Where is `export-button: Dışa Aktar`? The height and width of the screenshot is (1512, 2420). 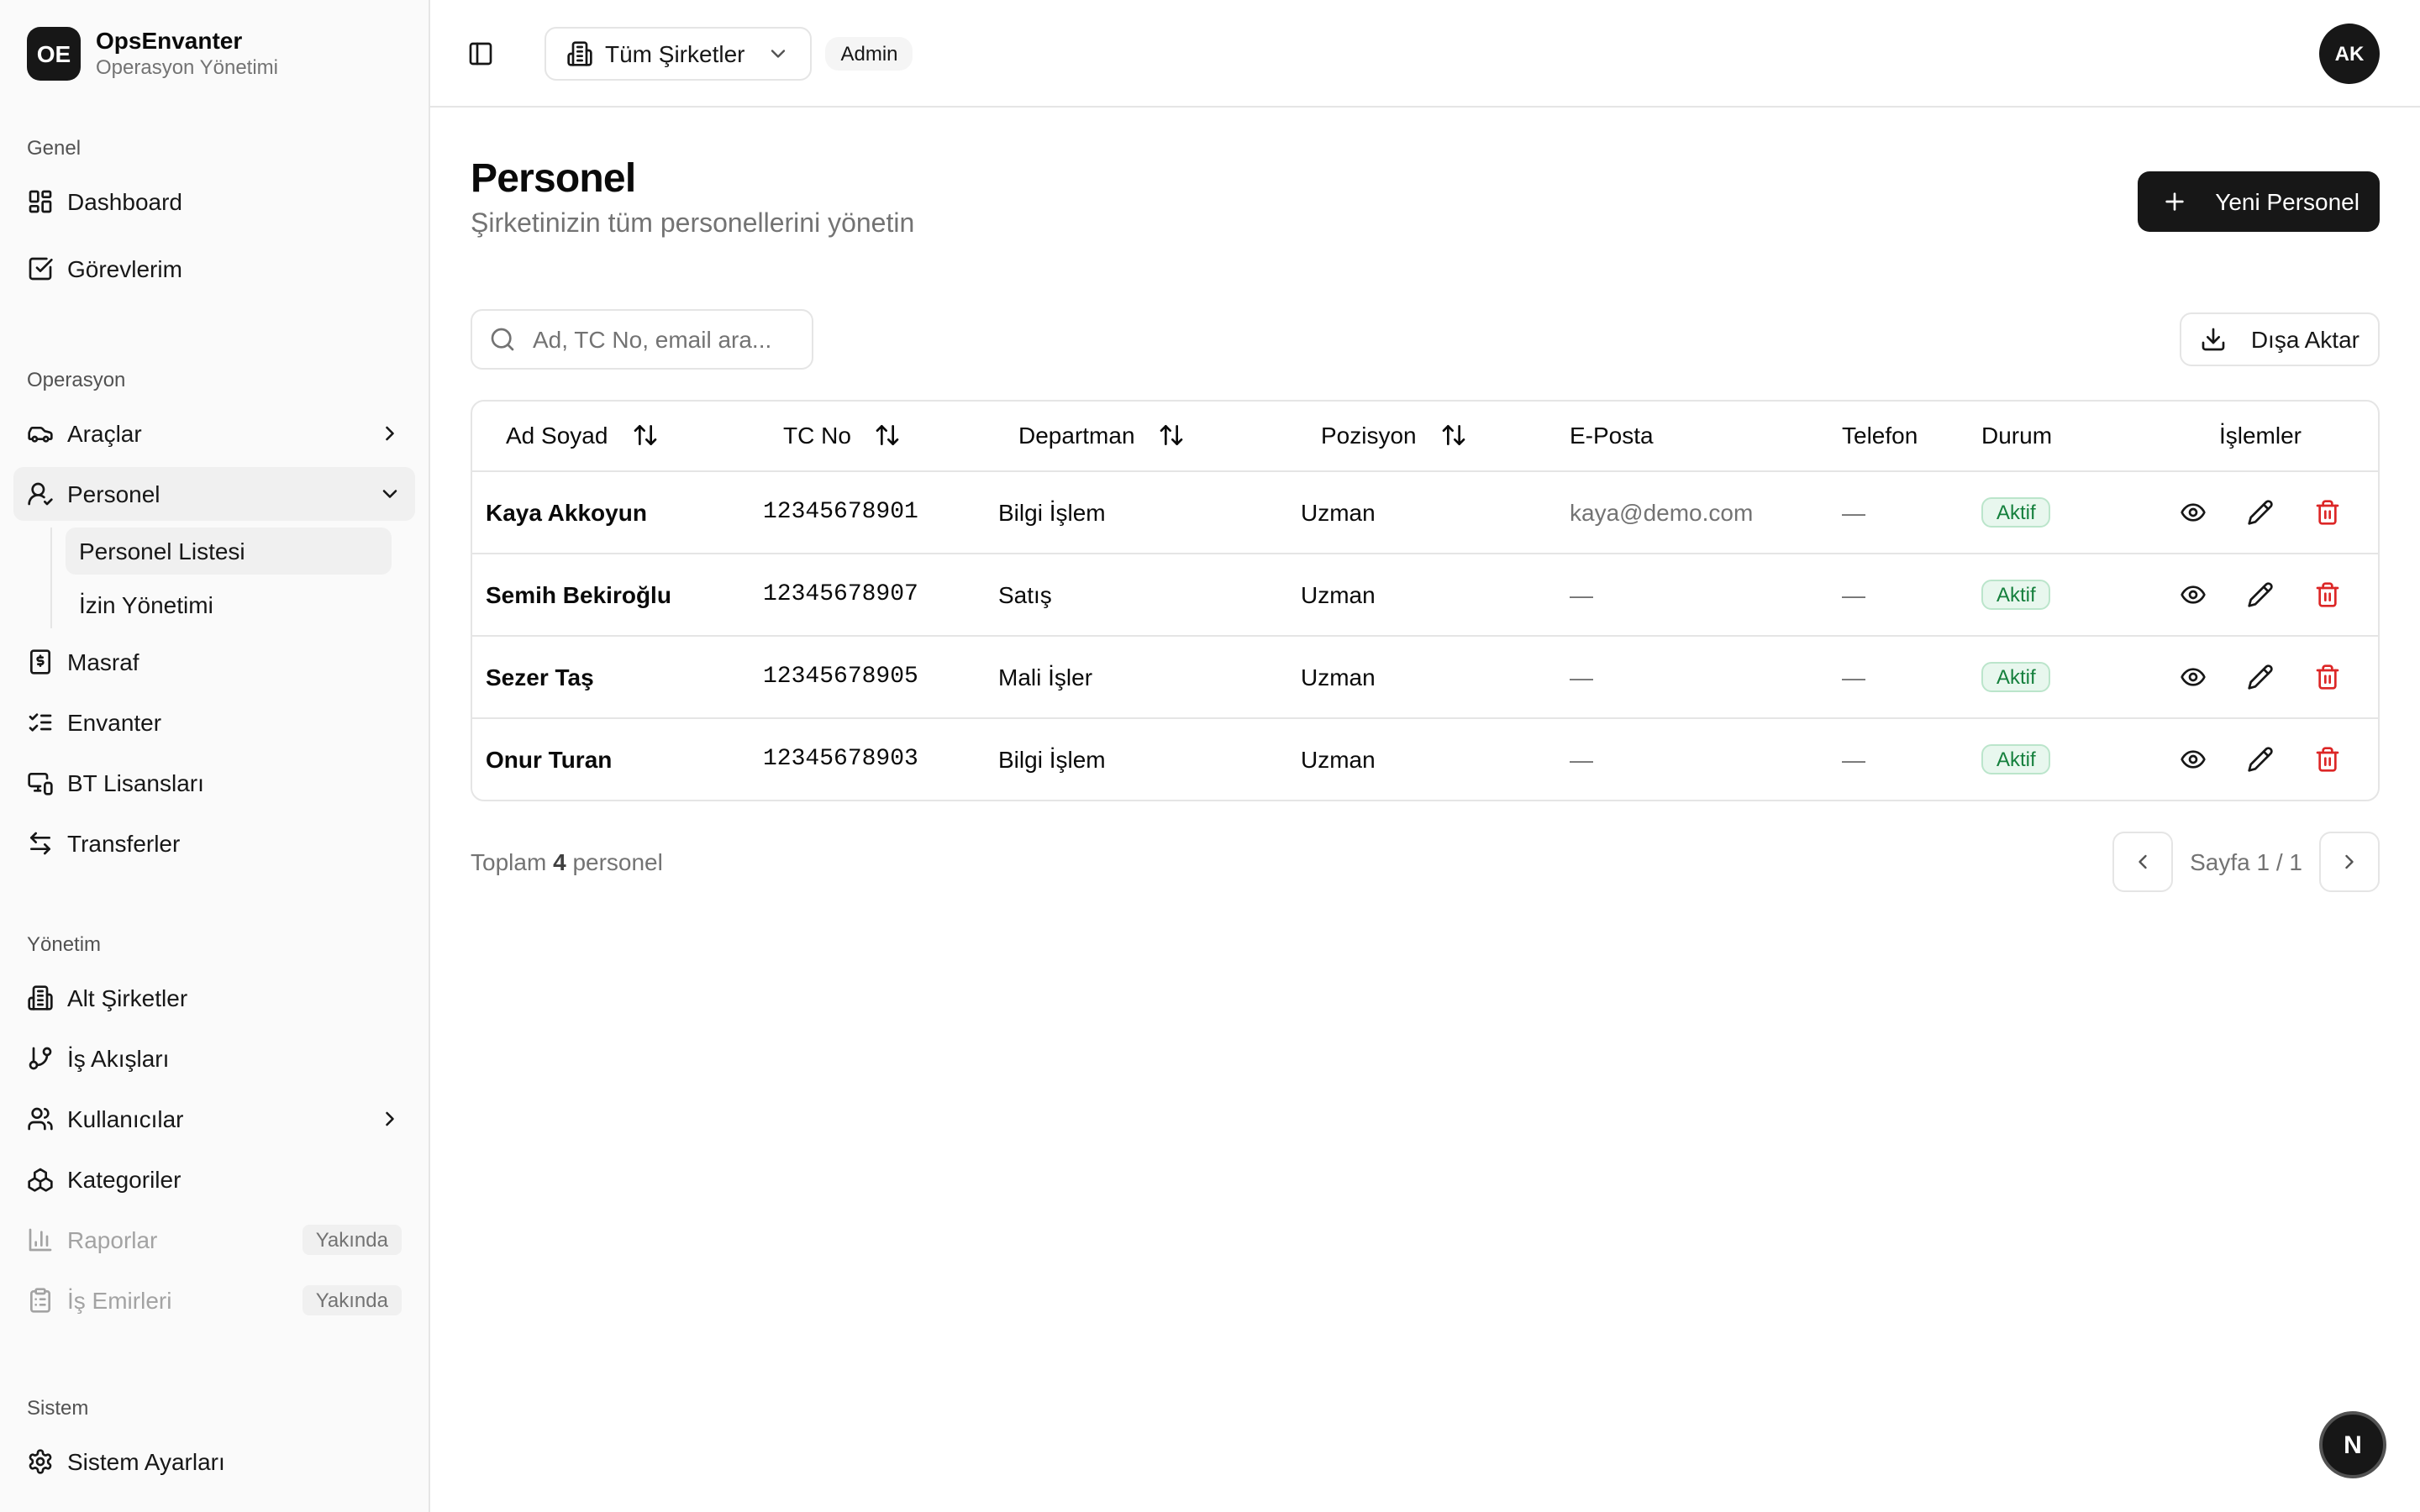 export-button: Dışa Aktar is located at coordinates (2280, 339).